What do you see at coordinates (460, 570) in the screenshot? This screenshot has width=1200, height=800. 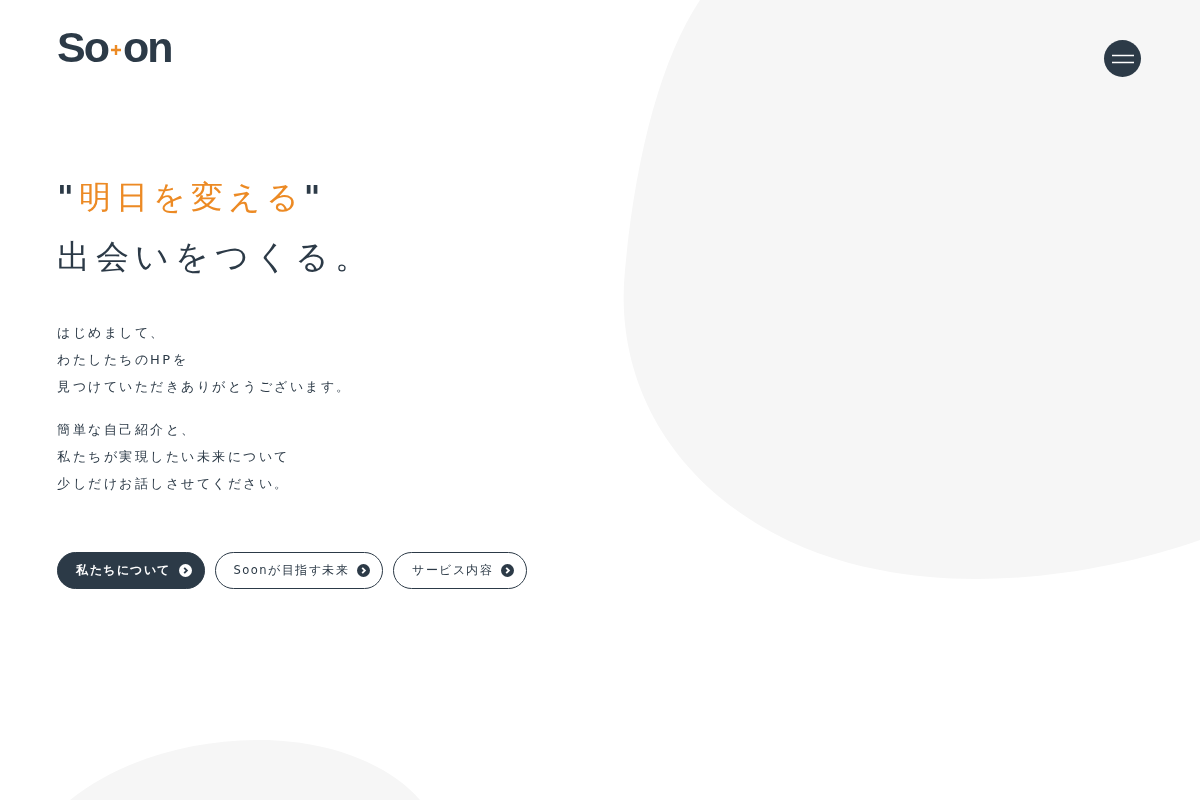 I see `nav-button: サービス内容` at bounding box center [460, 570].